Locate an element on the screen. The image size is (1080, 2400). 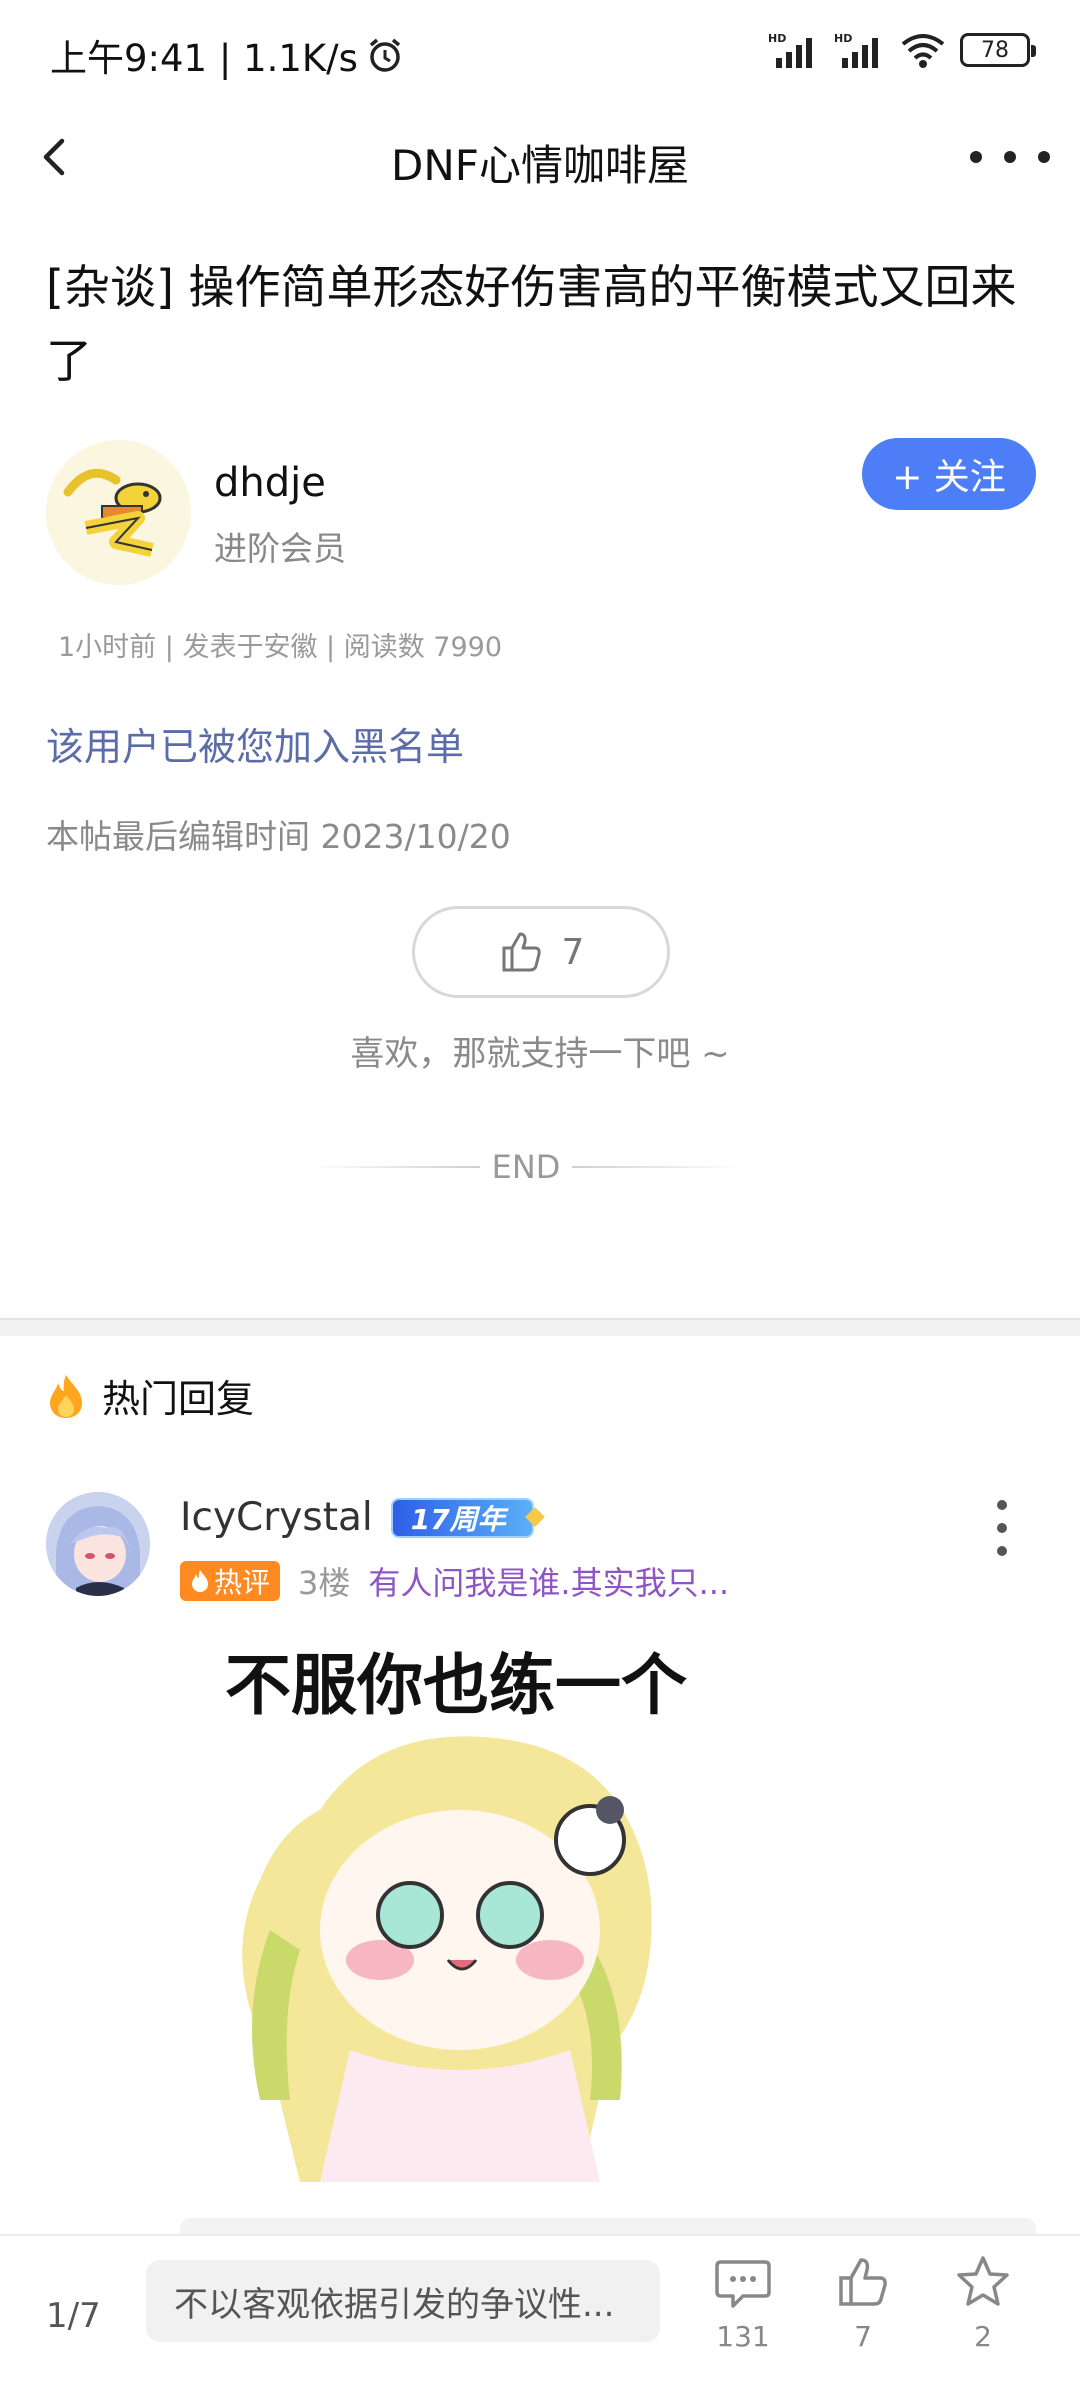
like-bottom-button: 7 is located at coordinates (863, 2302).